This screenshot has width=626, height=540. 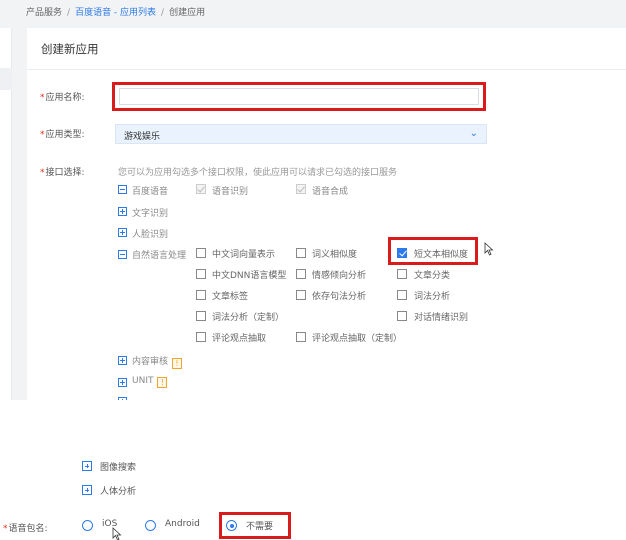 What do you see at coordinates (301, 189) in the screenshot?
I see `checkbox-speech-synthesis` at bounding box center [301, 189].